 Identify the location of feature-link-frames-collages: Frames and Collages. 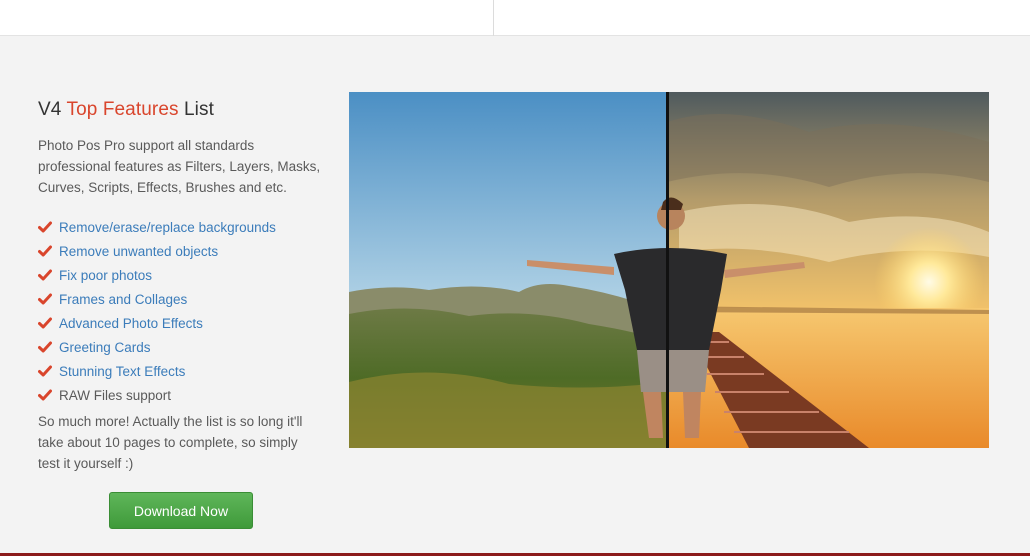
(123, 299).